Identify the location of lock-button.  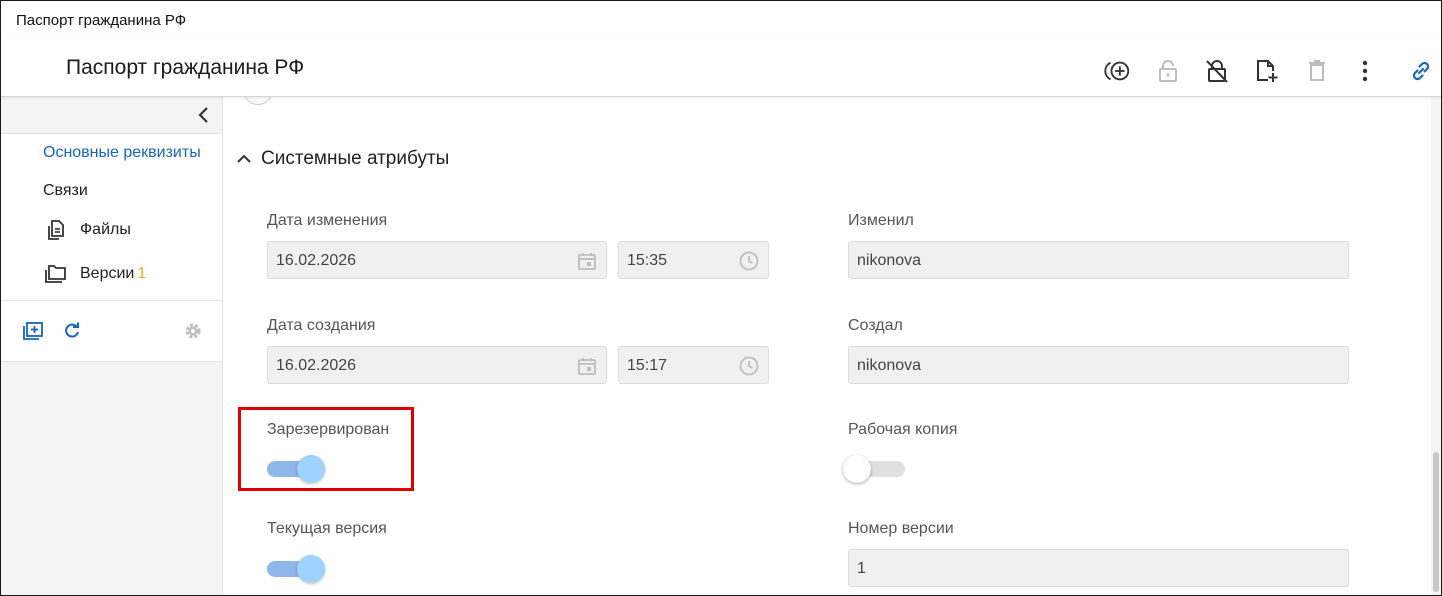
(1168, 71).